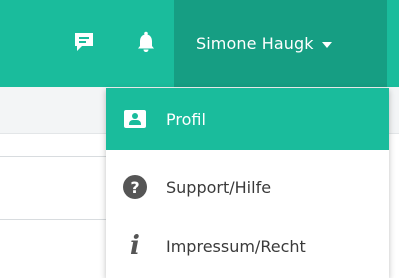 The width and height of the screenshot is (399, 278). I want to click on menu-item-label: Profil, so click(186, 119).